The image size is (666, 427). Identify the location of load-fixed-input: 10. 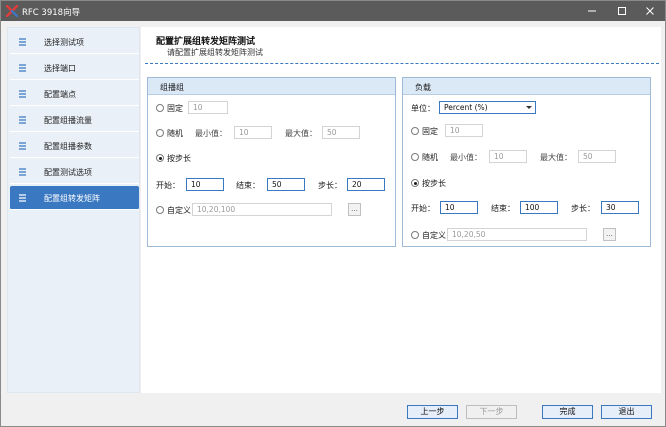
(464, 130).